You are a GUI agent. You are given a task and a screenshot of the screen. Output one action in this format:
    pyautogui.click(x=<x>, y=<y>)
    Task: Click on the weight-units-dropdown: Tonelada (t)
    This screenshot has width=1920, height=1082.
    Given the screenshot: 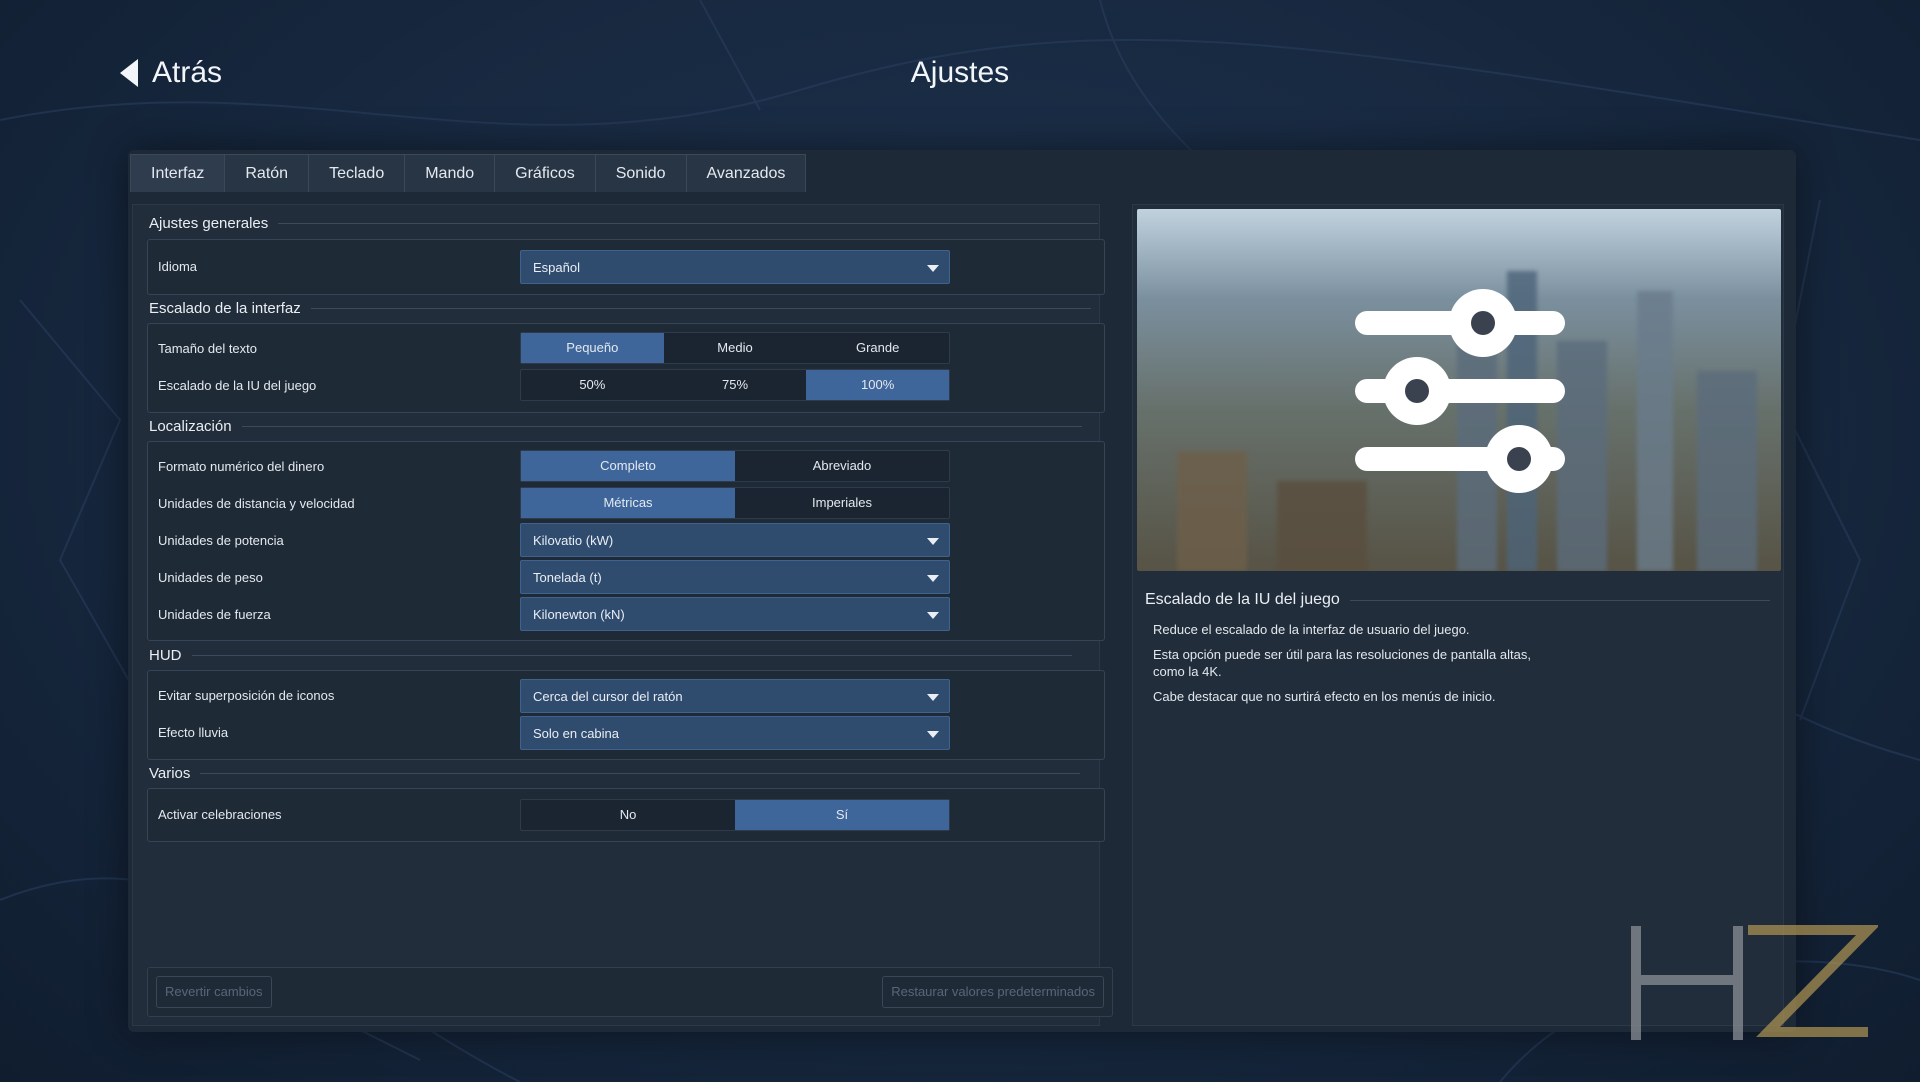 What is the action you would take?
    pyautogui.click(x=735, y=577)
    